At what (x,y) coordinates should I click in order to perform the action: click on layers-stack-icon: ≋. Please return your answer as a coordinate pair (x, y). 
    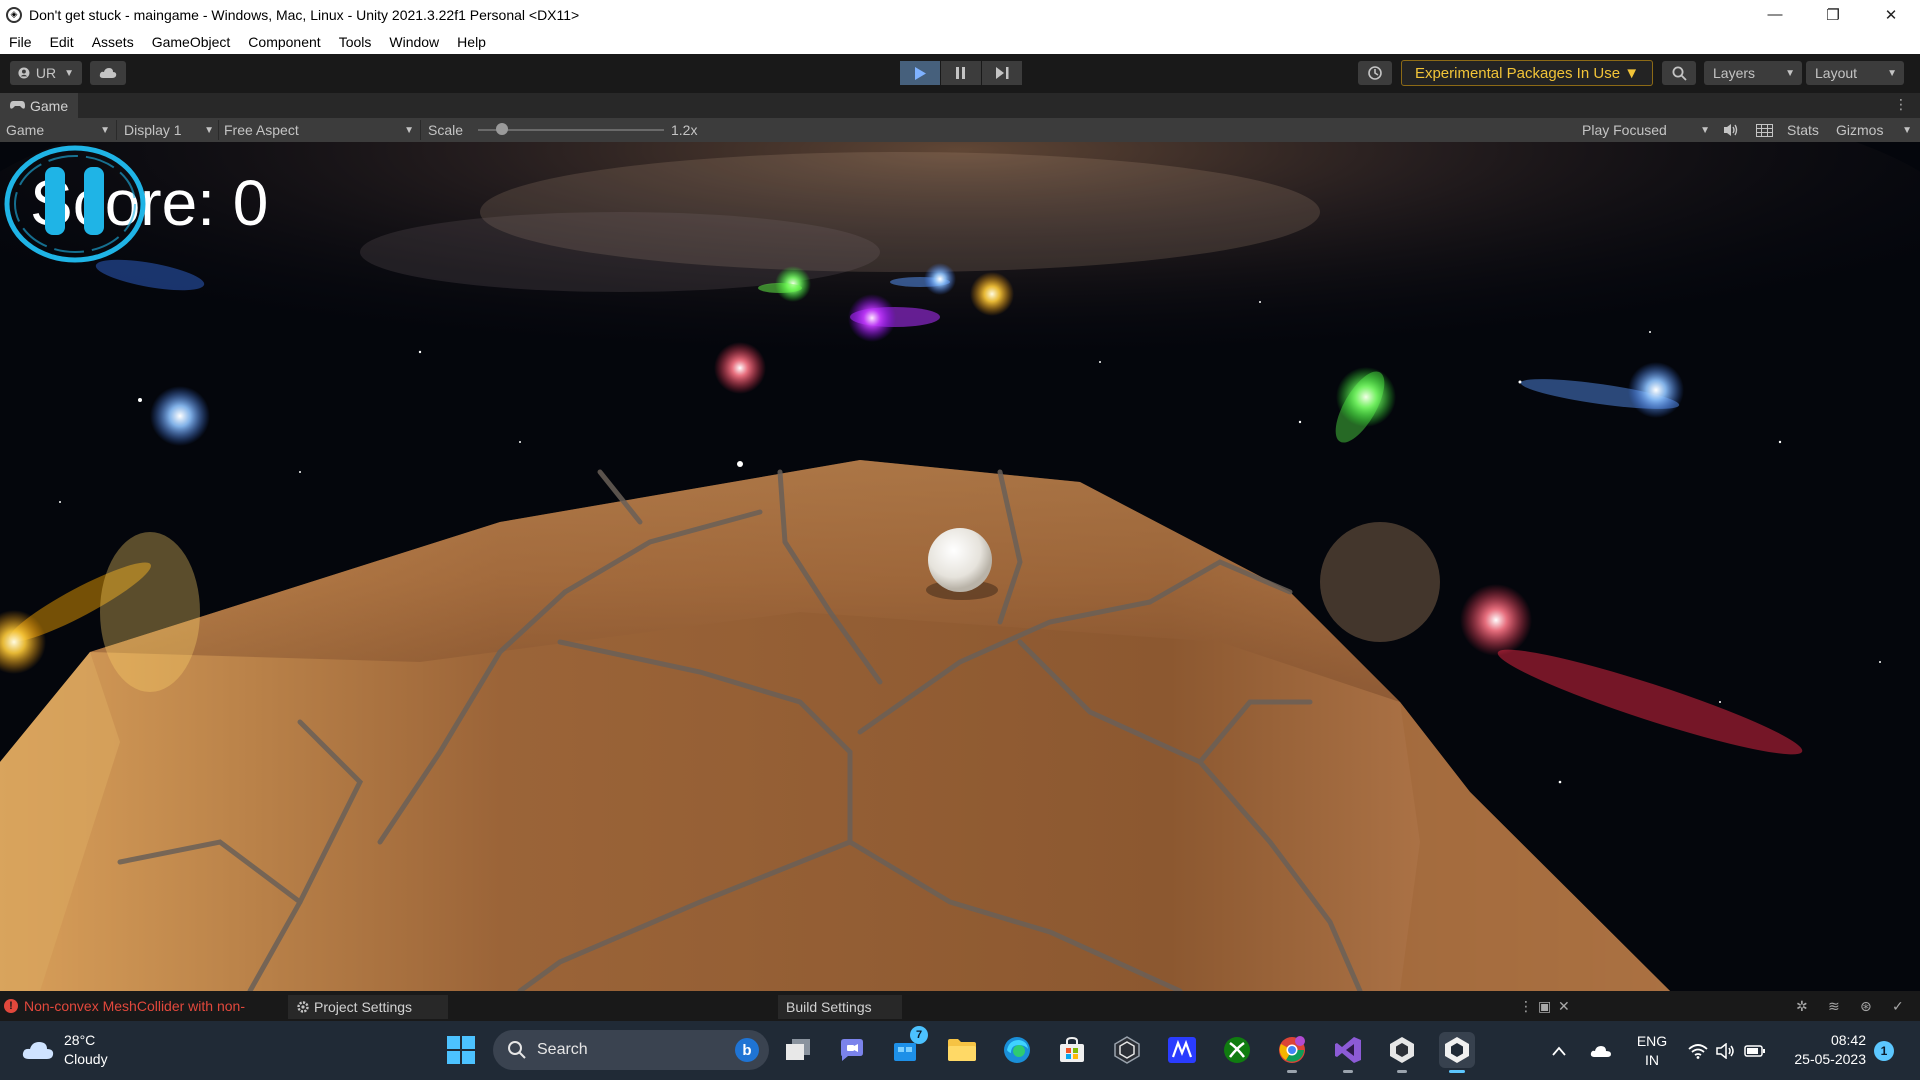
    Looking at the image, I should click on (1834, 1006).